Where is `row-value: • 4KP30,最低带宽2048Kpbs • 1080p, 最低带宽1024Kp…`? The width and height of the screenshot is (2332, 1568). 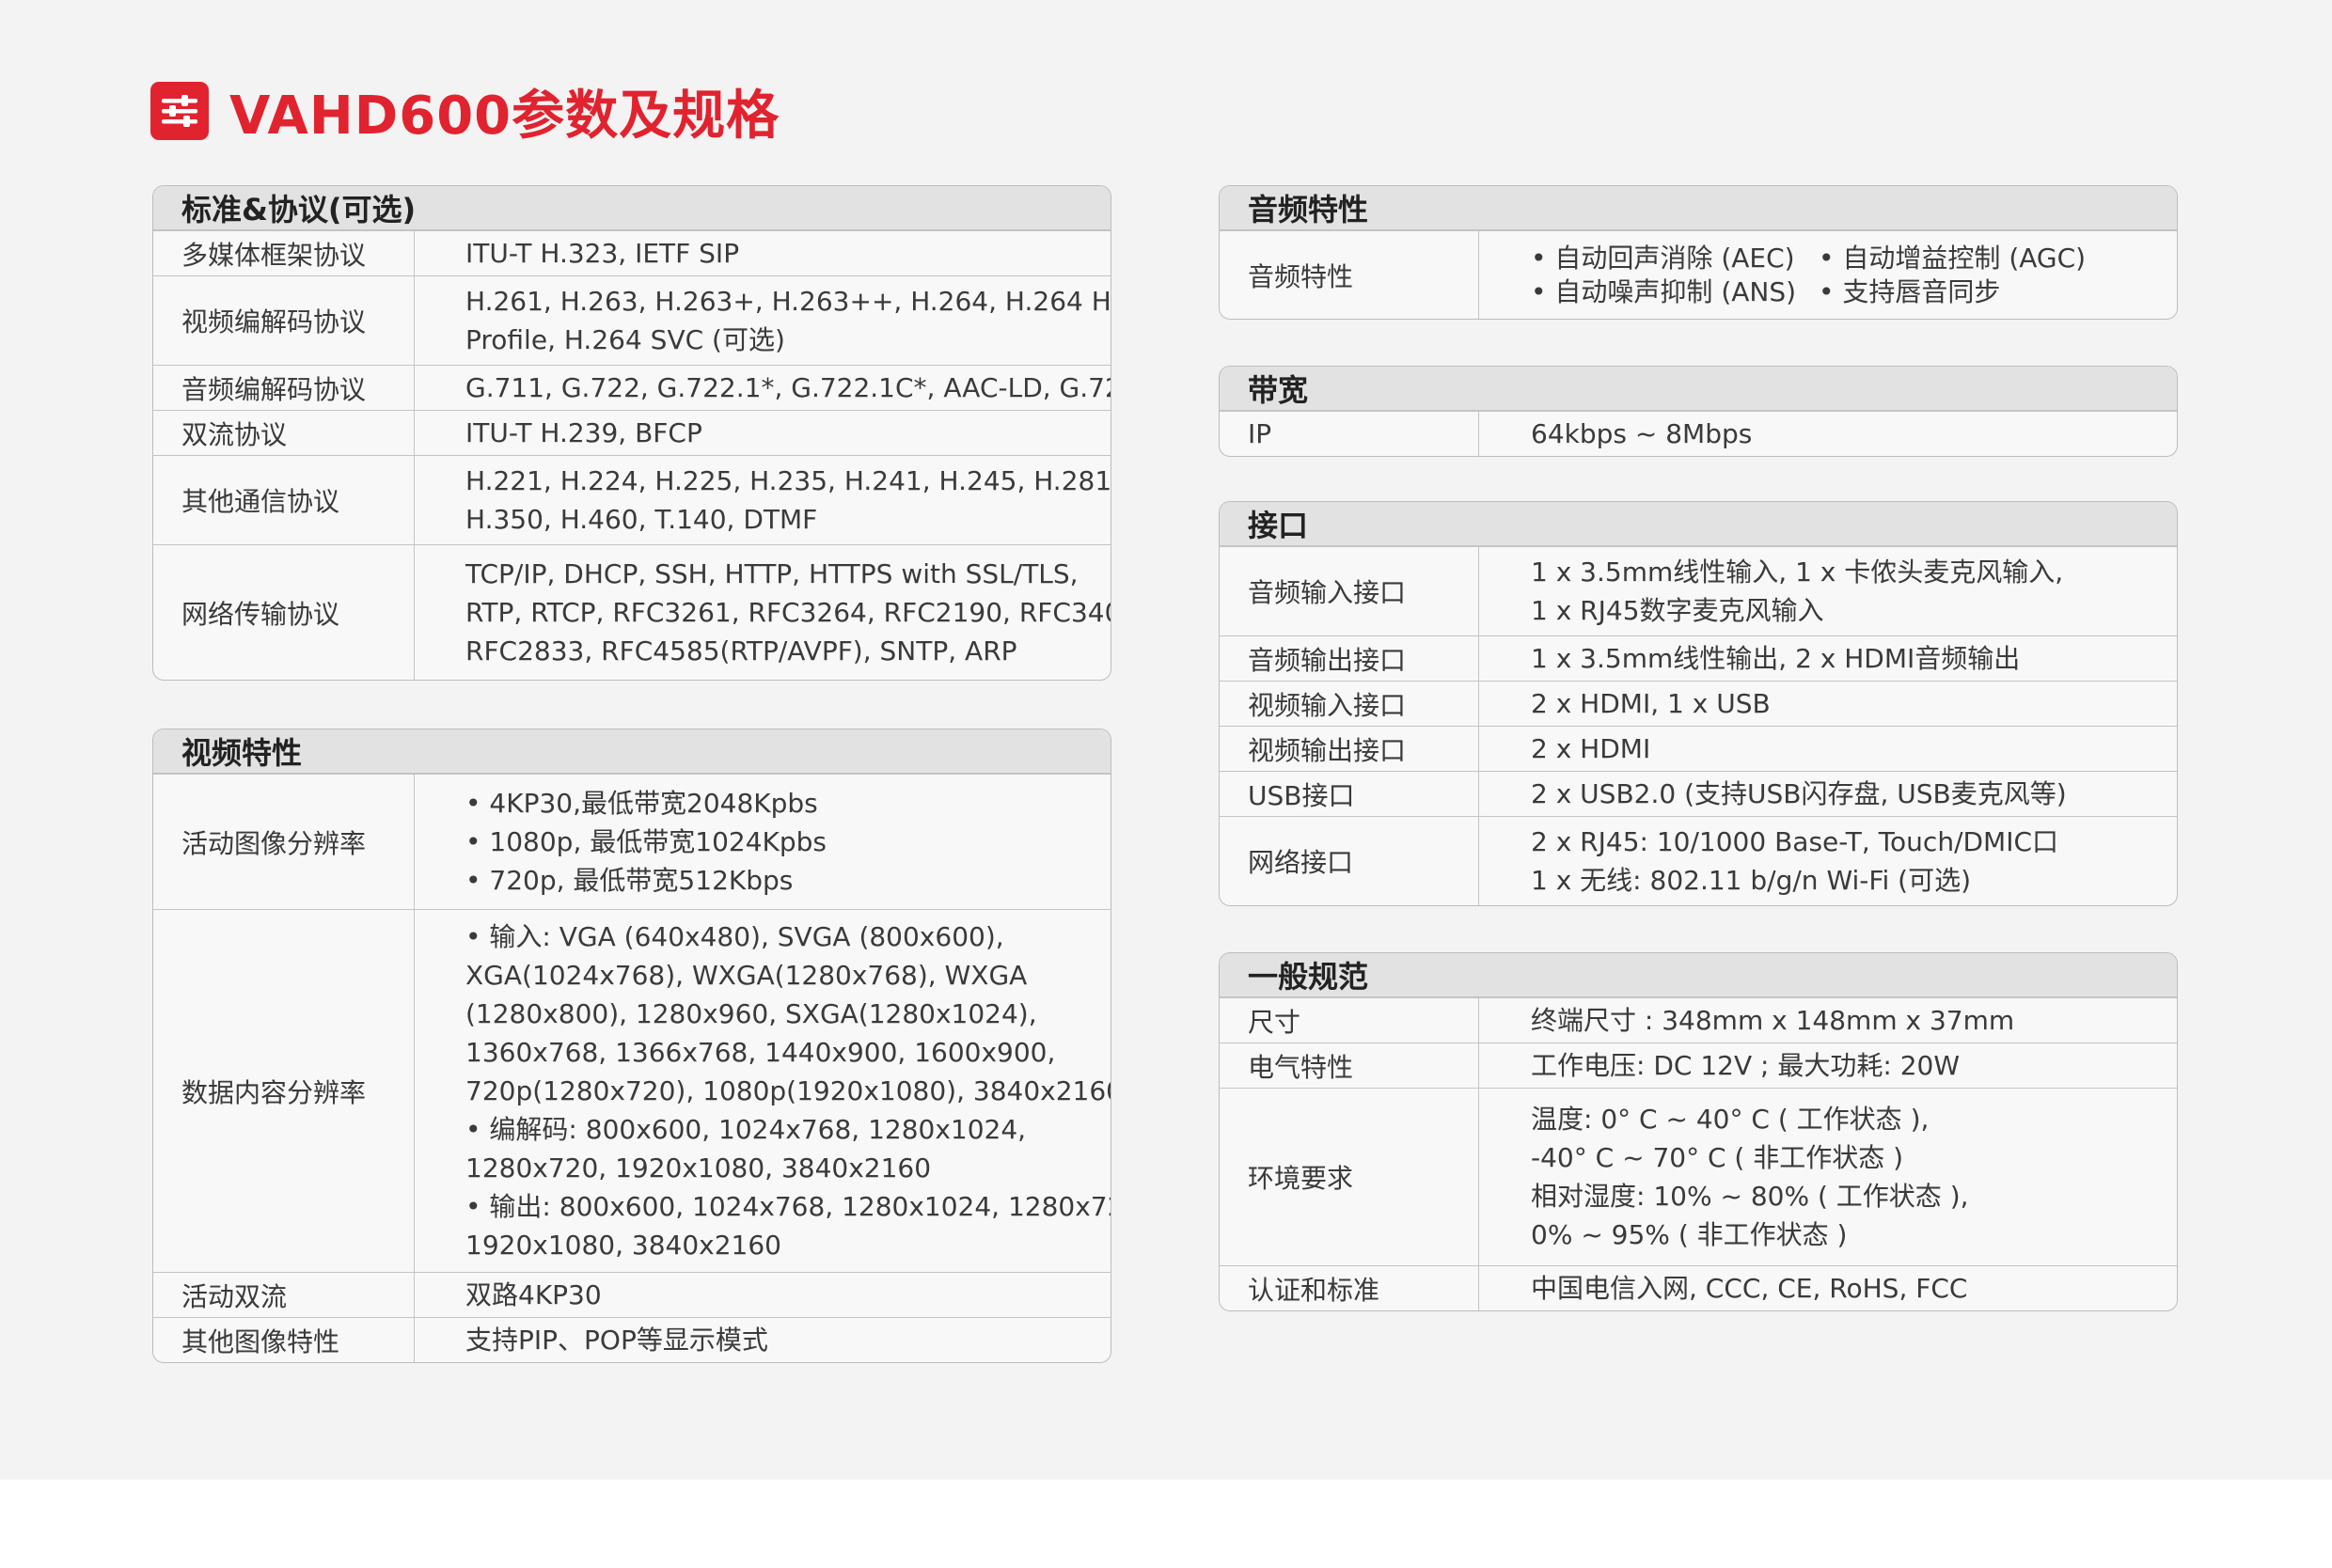
row-value: • 4KP30,最低带宽2048Kpbs • 1080p, 最低带宽1024Kp… is located at coordinates (646, 842).